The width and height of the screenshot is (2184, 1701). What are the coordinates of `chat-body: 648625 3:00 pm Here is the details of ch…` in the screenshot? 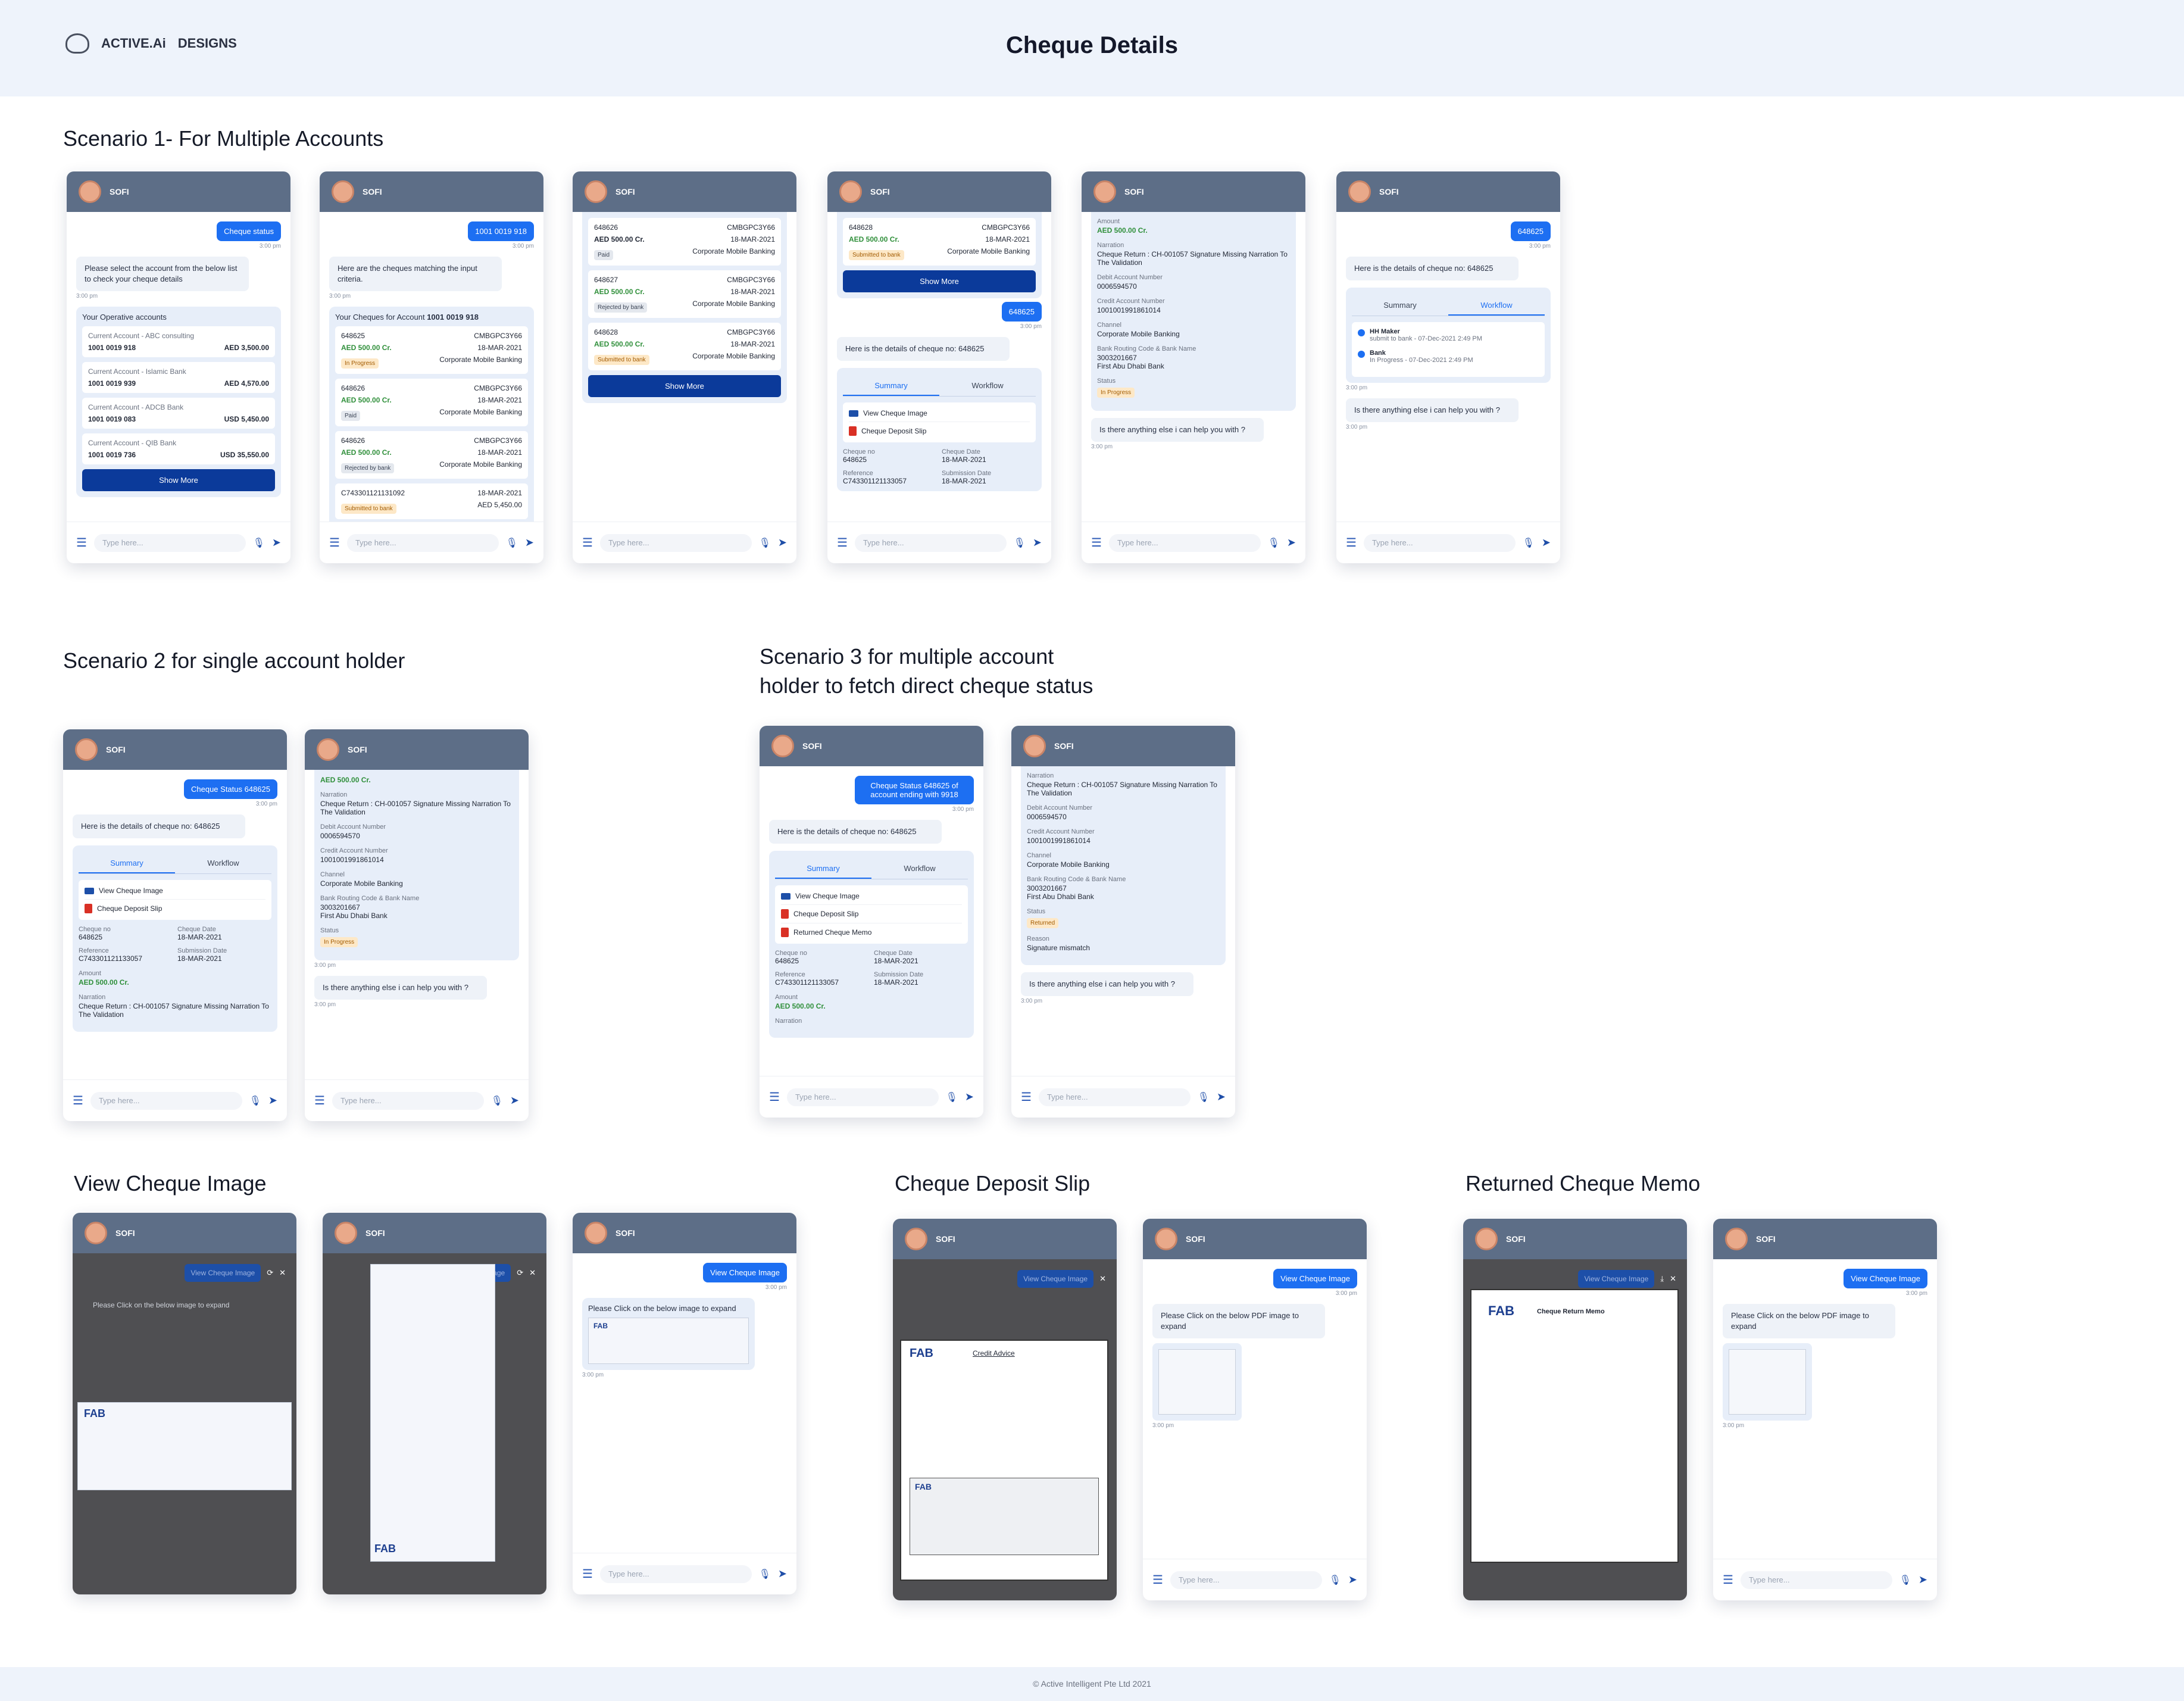 It's located at (1448, 367).